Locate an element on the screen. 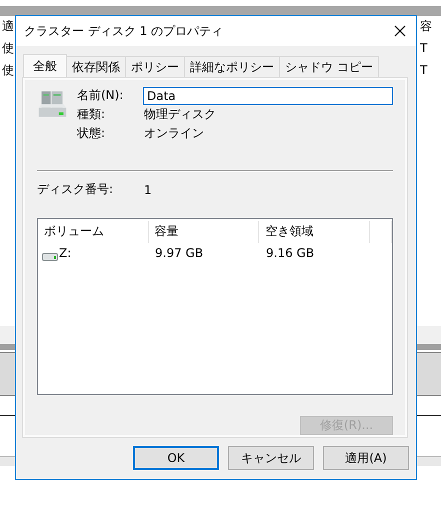 This screenshot has width=441, height=506. name-field: Data is located at coordinates (268, 95).